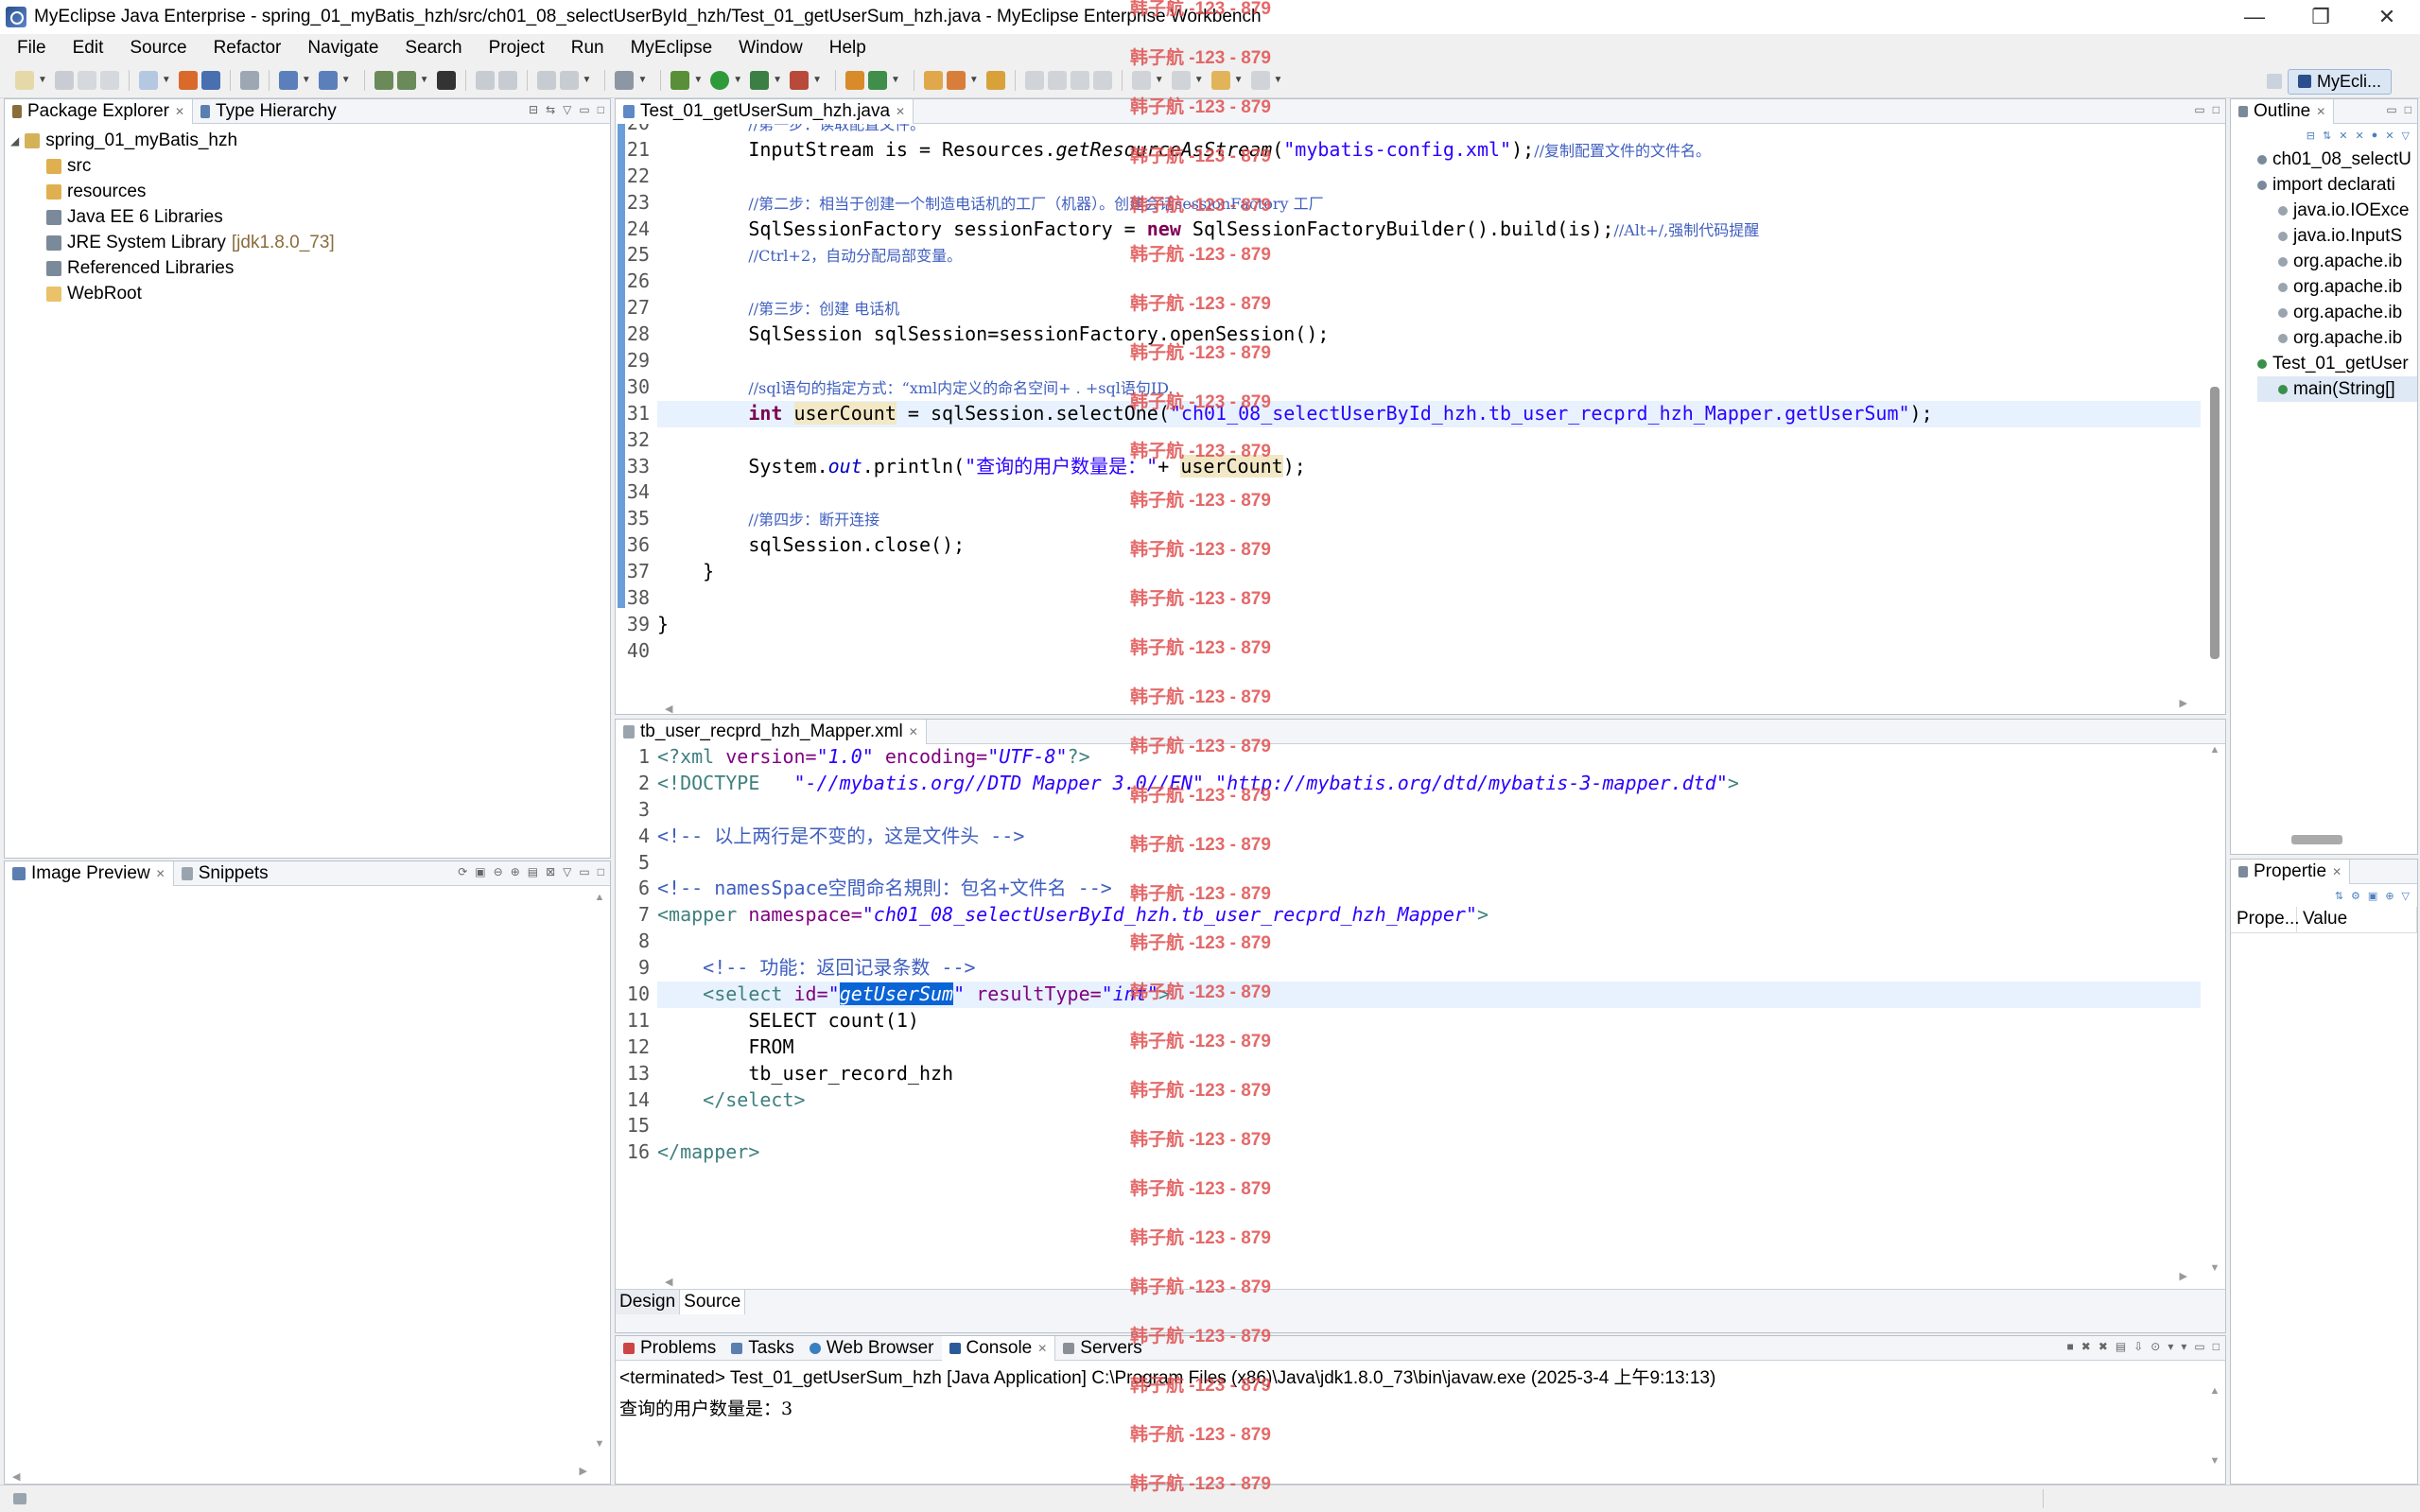 This screenshot has height=1512, width=2420. What do you see at coordinates (225, 874) in the screenshot?
I see `tab-snippets: Snippets` at bounding box center [225, 874].